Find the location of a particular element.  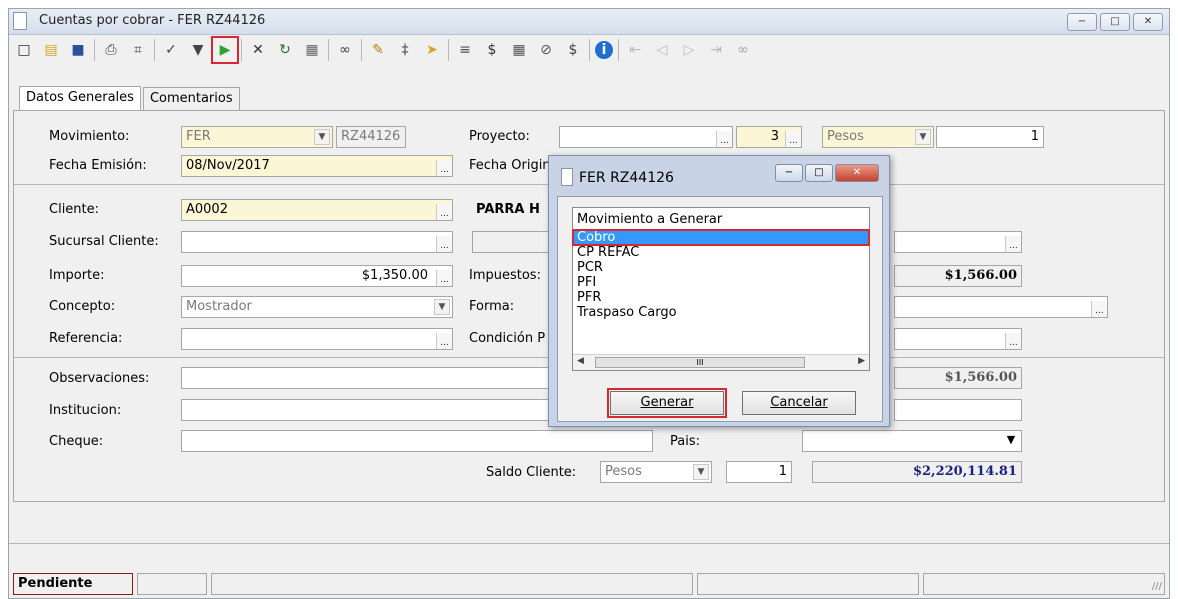

horizontal-scrollbar: ◀ III ▶ is located at coordinates (721, 362).